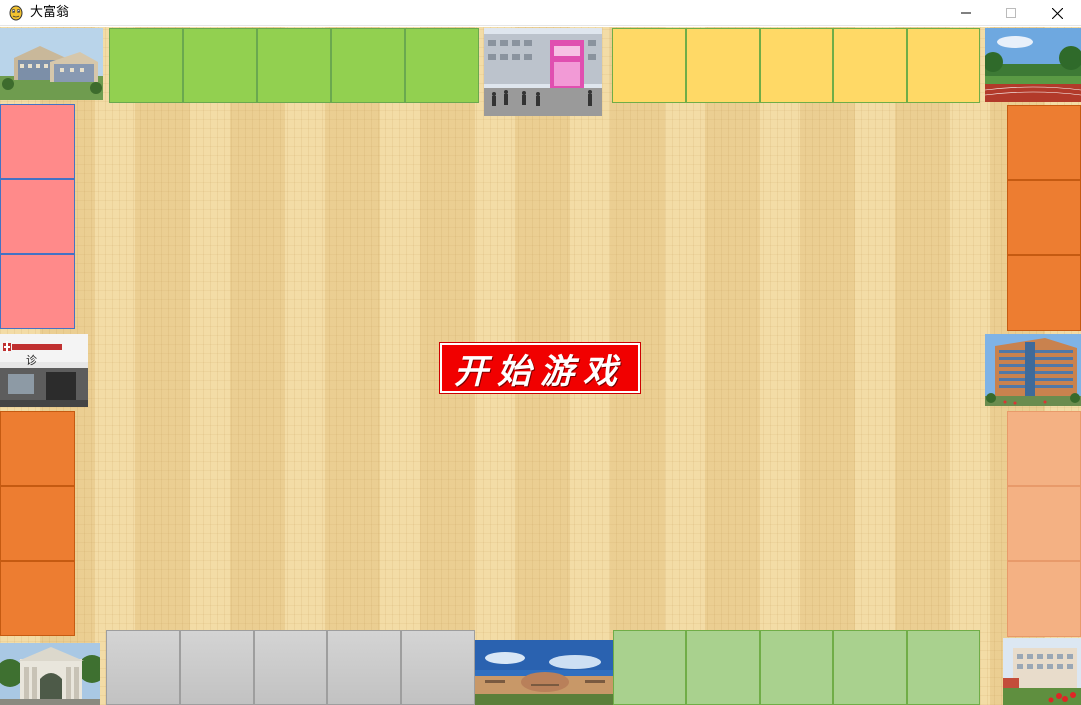 The width and height of the screenshot is (1081, 705). I want to click on close-icon, so click(1057, 13).